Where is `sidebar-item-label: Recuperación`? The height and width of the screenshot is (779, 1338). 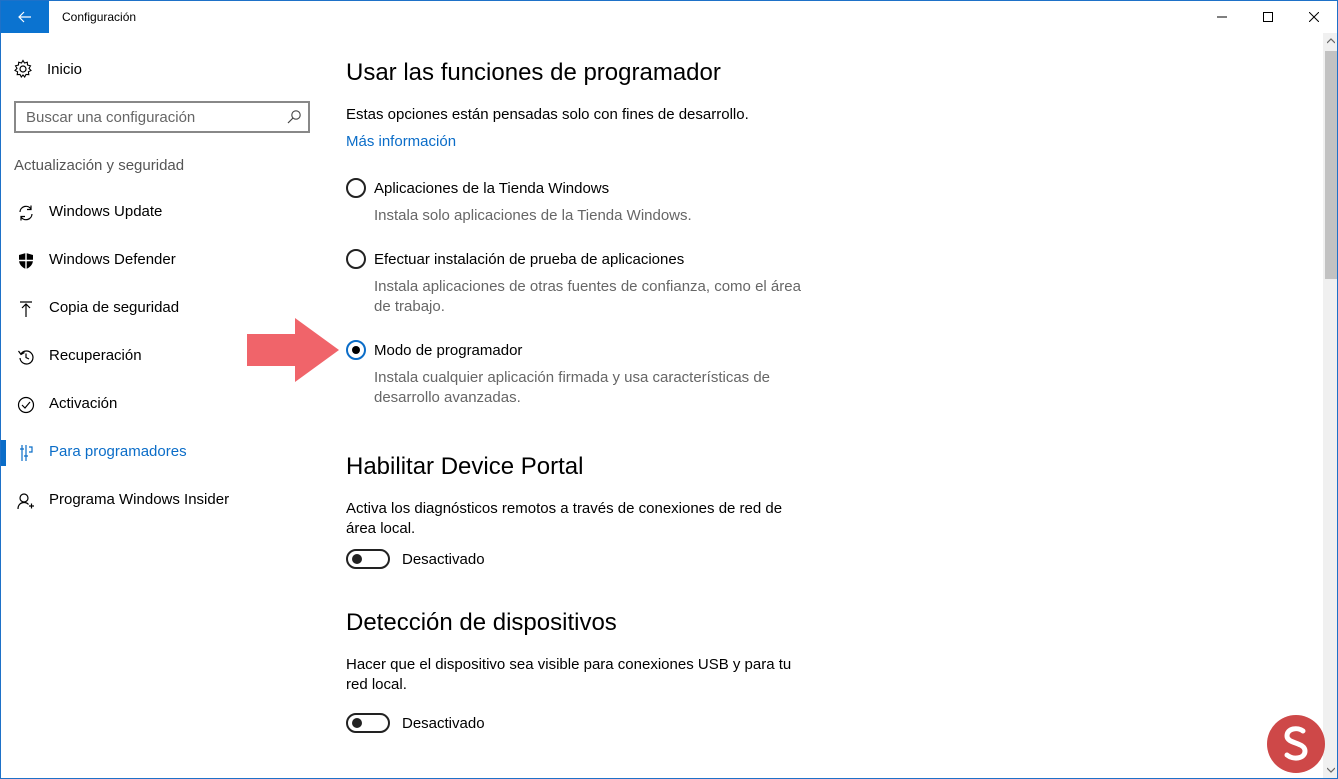 sidebar-item-label: Recuperación is located at coordinates (95, 355).